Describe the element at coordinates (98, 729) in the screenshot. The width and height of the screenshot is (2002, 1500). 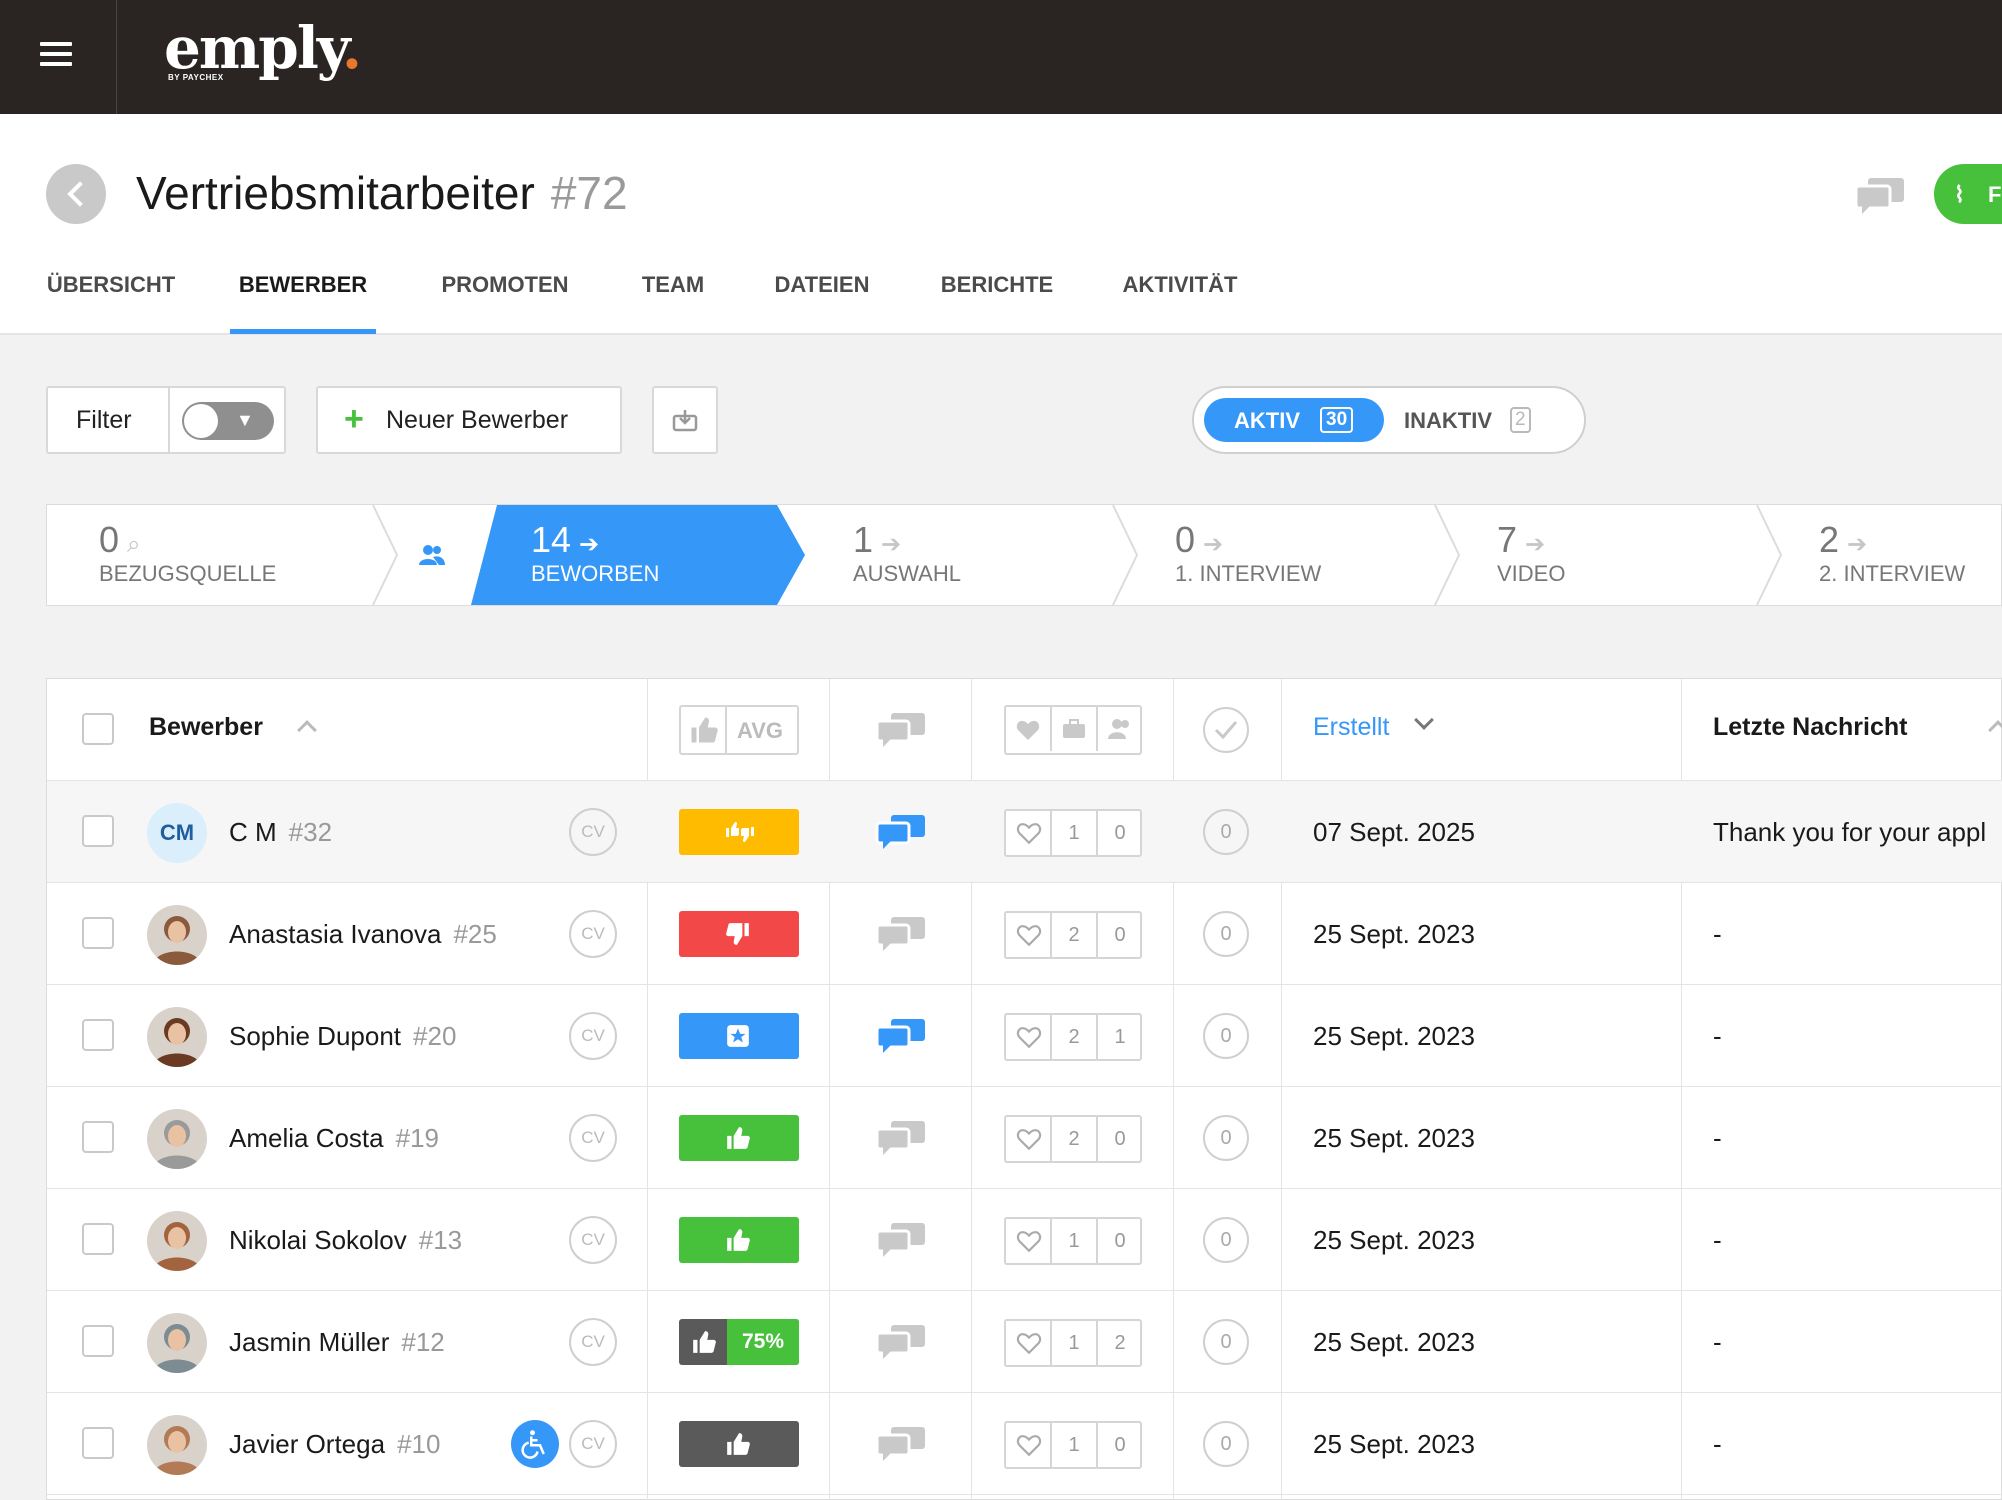
I see `select-all-checkbox` at that location.